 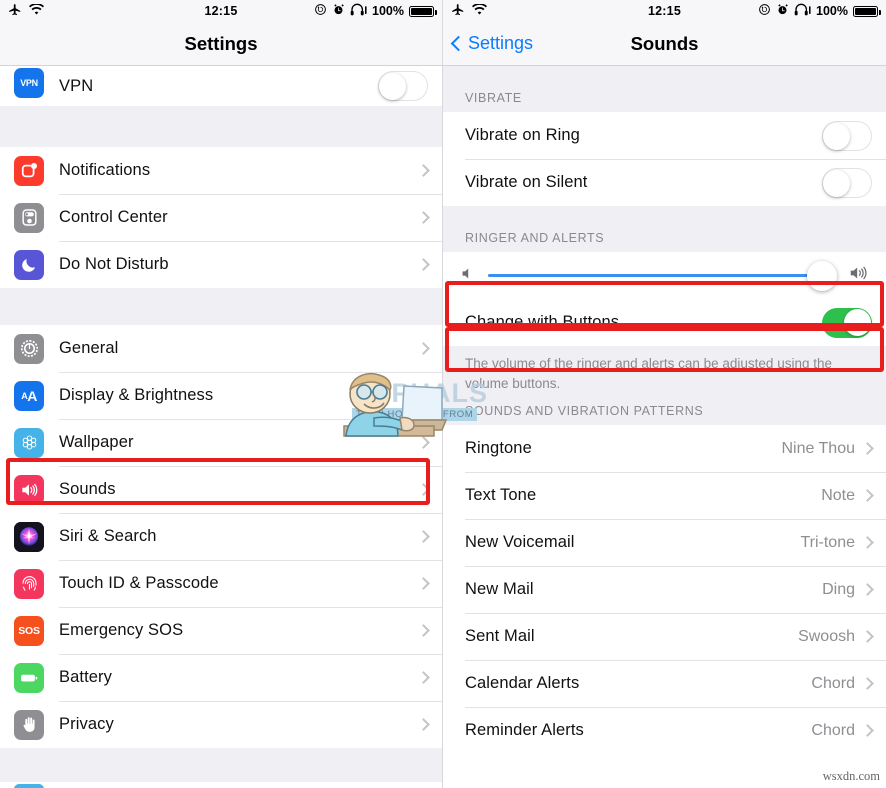 What do you see at coordinates (221, 264) in the screenshot?
I see `sidebar-item-do-not-disturb: Do Not Disturb` at bounding box center [221, 264].